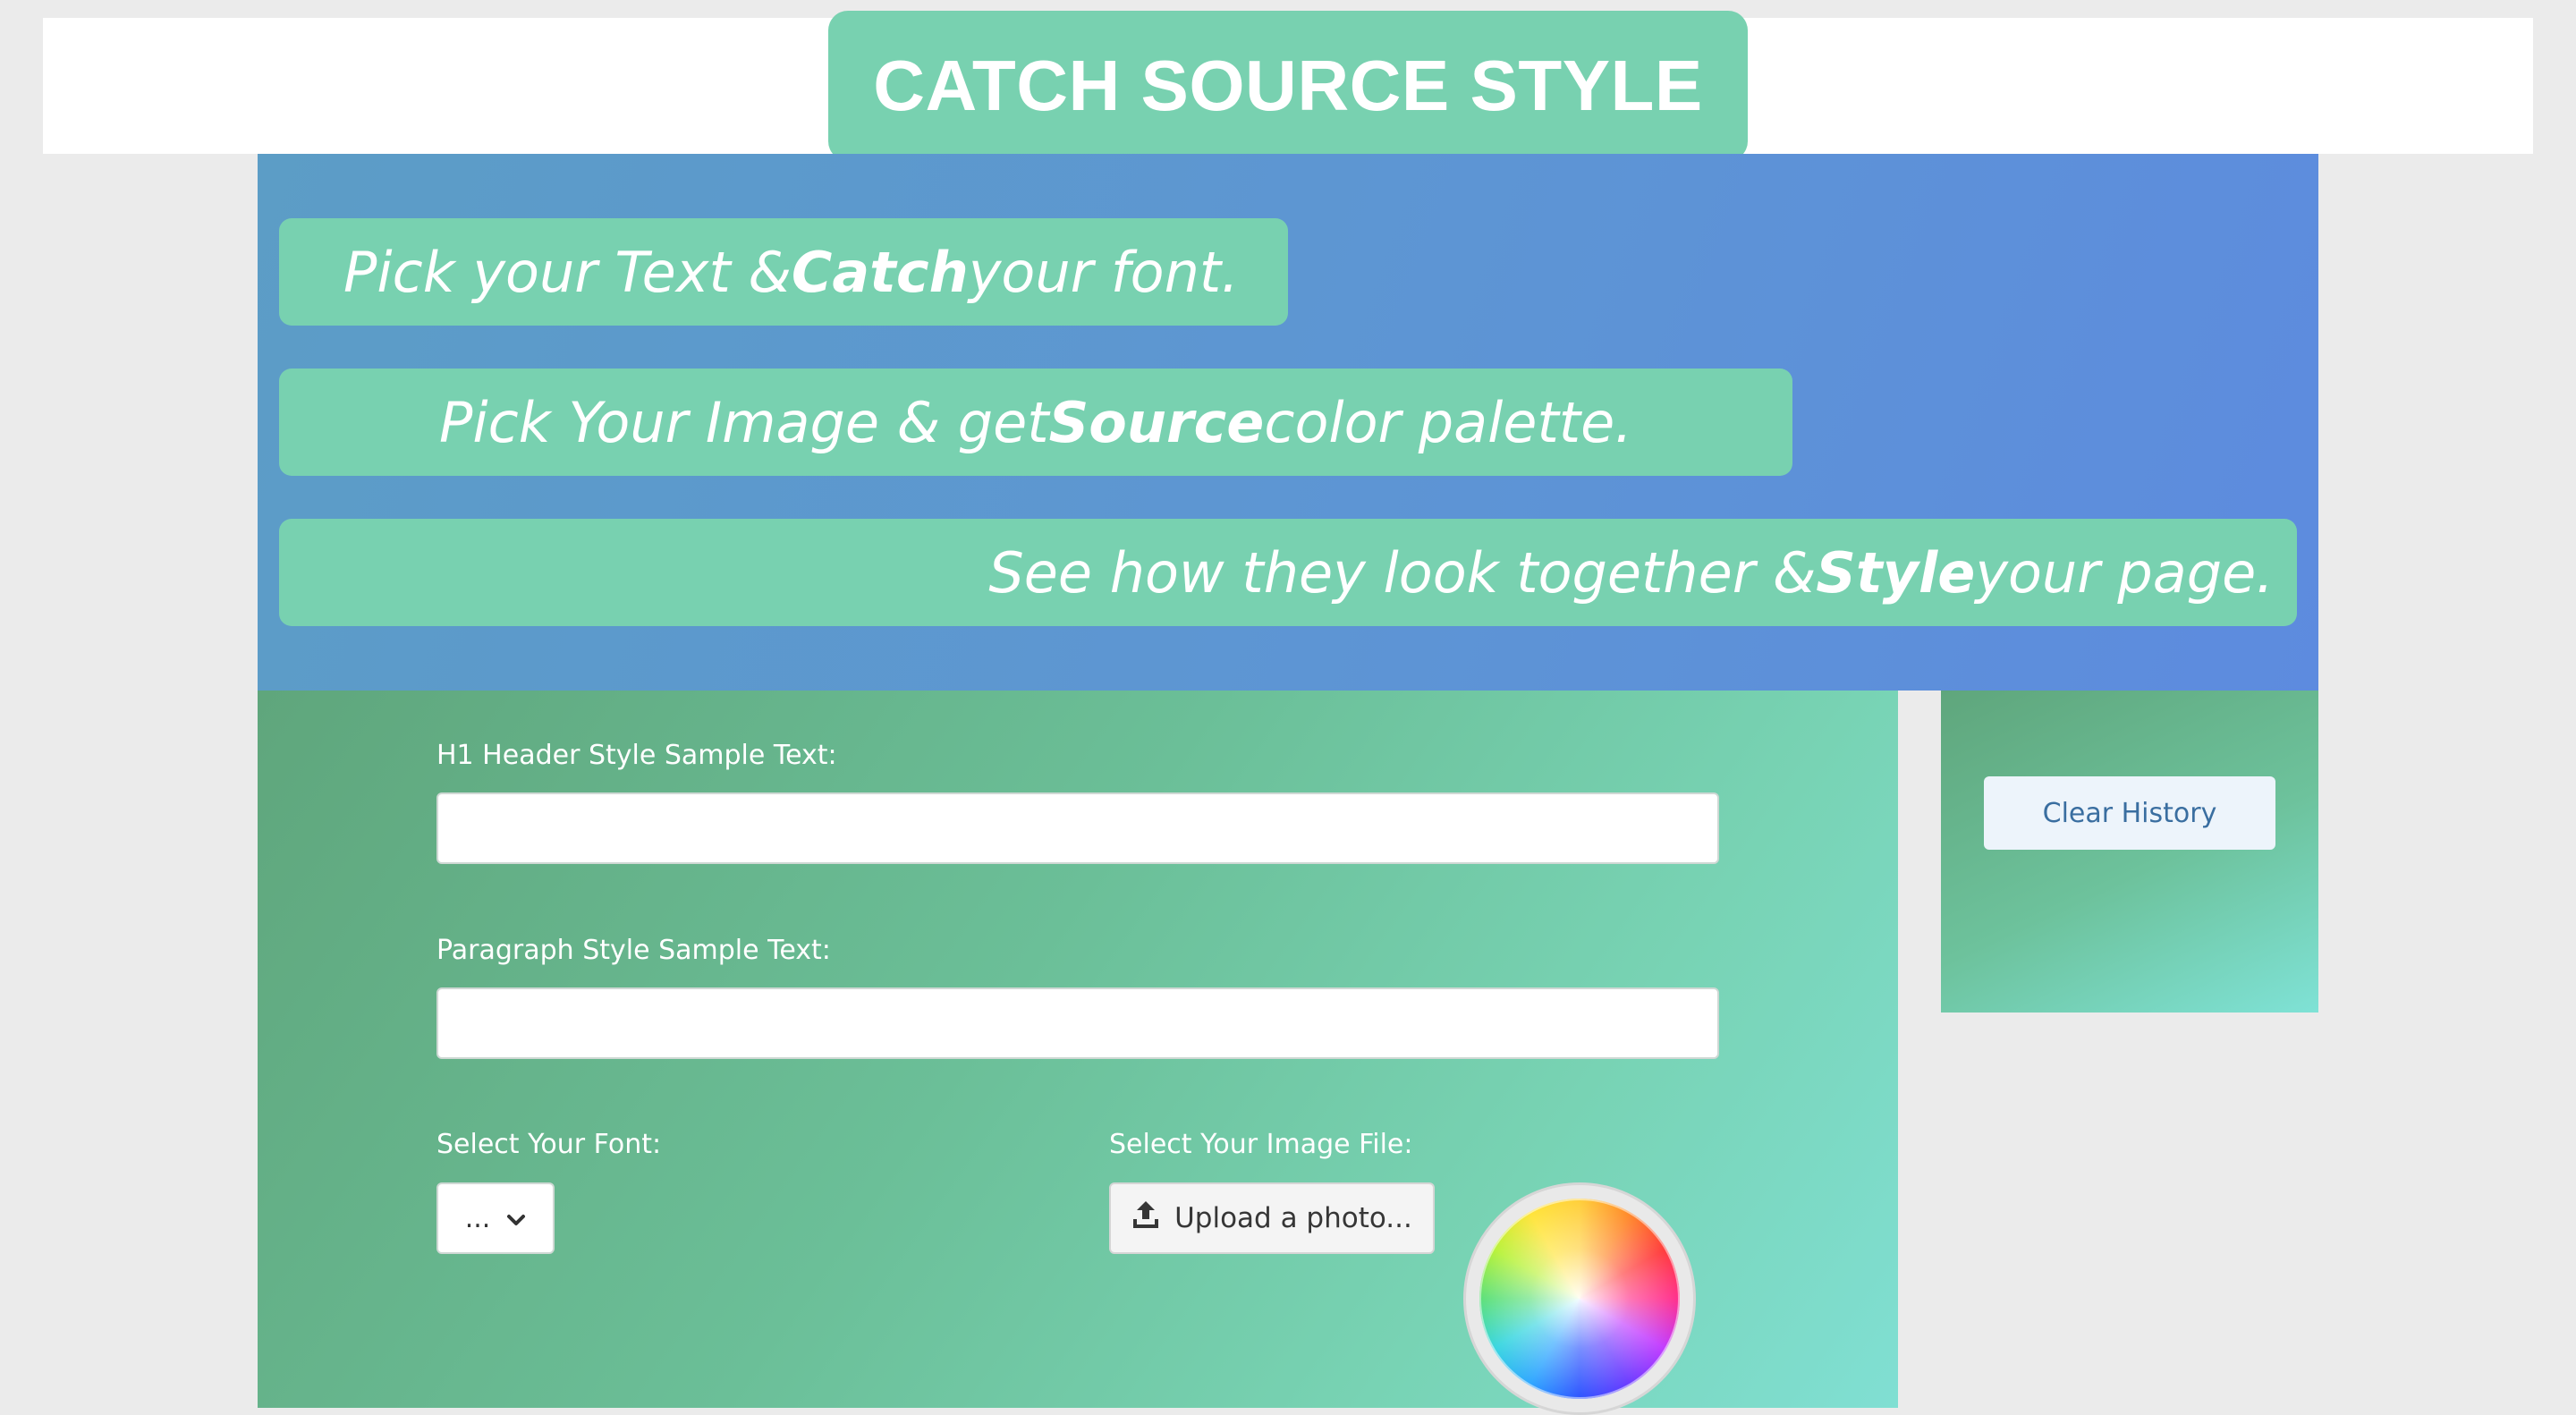 This screenshot has width=2576, height=1415. What do you see at coordinates (1261, 1145) in the screenshot?
I see `image-file-label: Select Your Image File:` at bounding box center [1261, 1145].